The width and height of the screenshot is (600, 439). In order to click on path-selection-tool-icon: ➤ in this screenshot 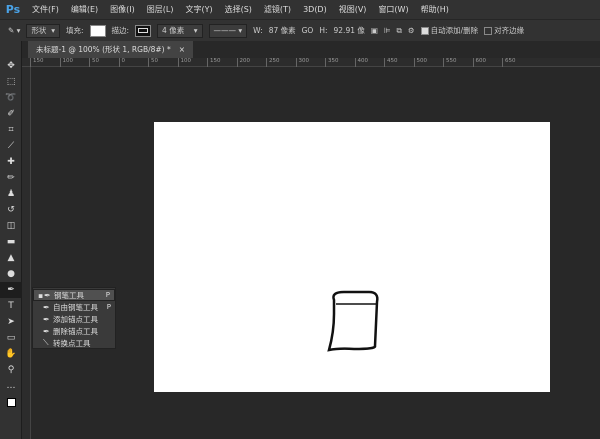, I will do `click(11, 322)`.